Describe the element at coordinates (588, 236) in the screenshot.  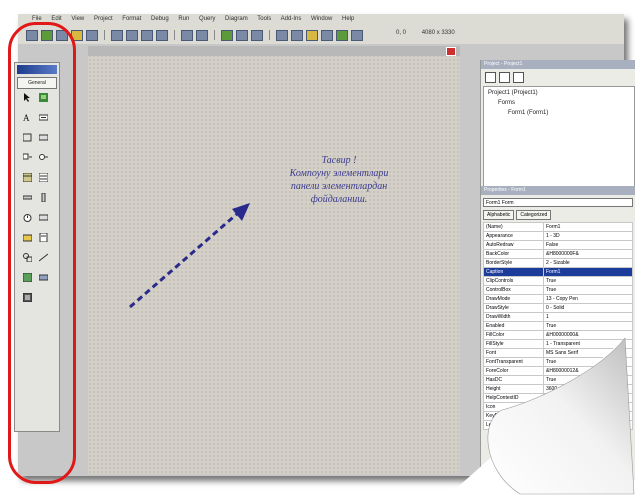
I see `property-value: 1 - 3D` at that location.